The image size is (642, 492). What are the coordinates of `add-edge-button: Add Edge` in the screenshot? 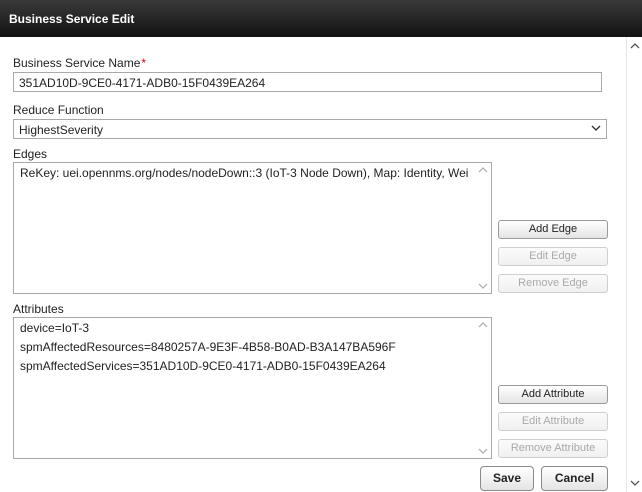 It's located at (553, 229).